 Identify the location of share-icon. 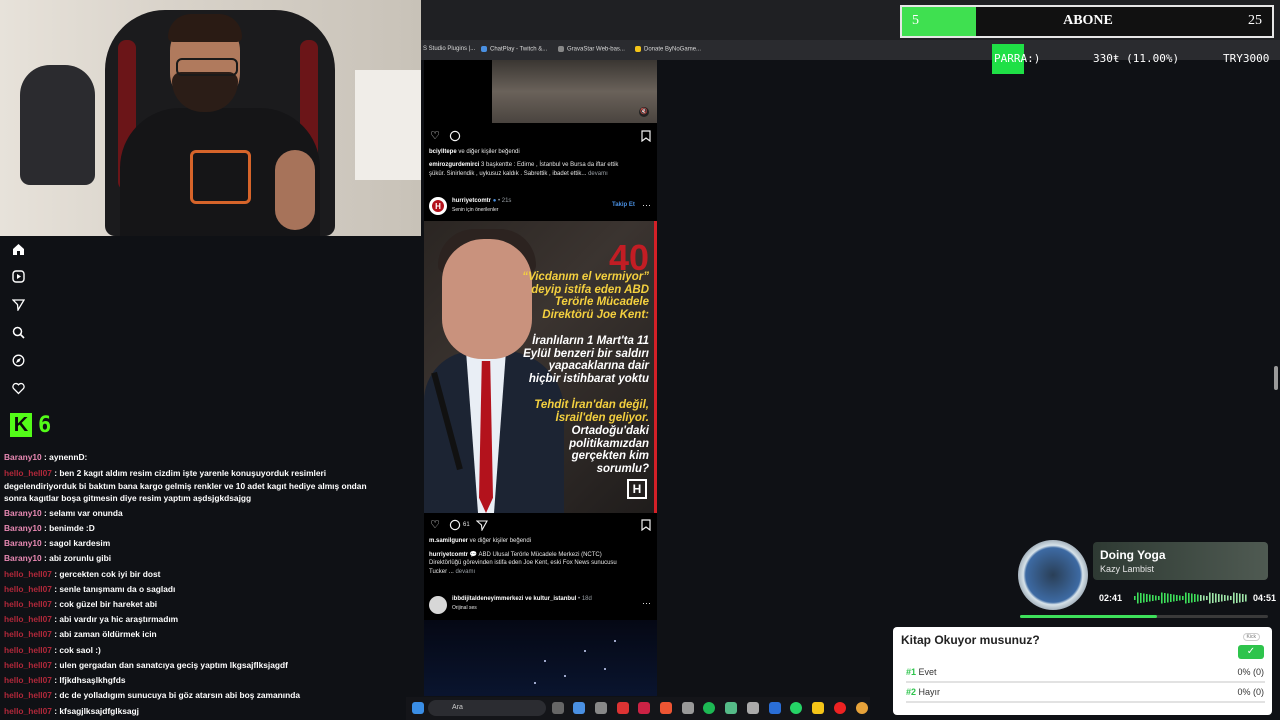
(481, 525).